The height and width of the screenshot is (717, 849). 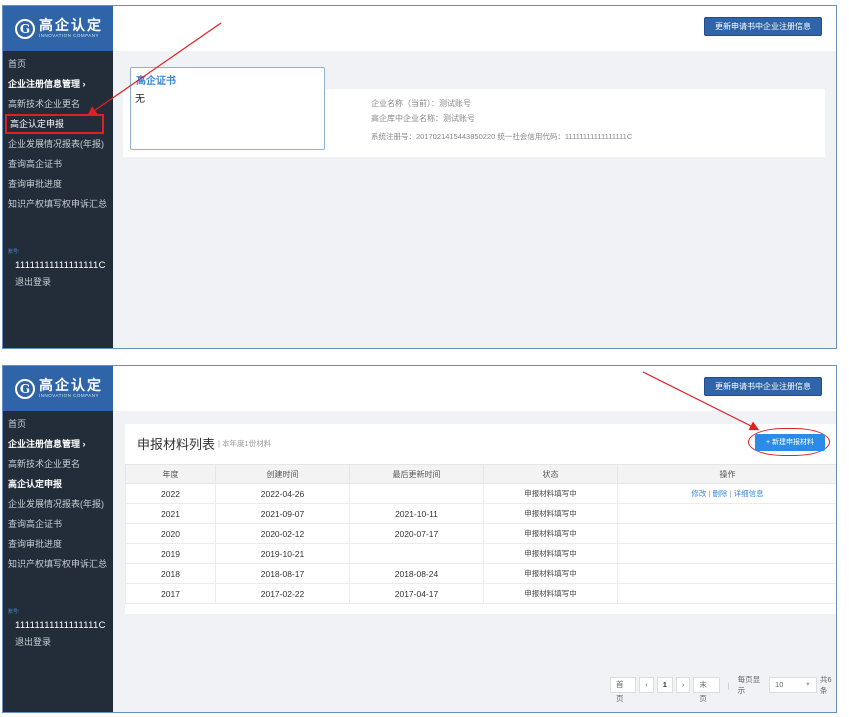 What do you see at coordinates (170, 553) in the screenshot?
I see `cell-year: 2019` at bounding box center [170, 553].